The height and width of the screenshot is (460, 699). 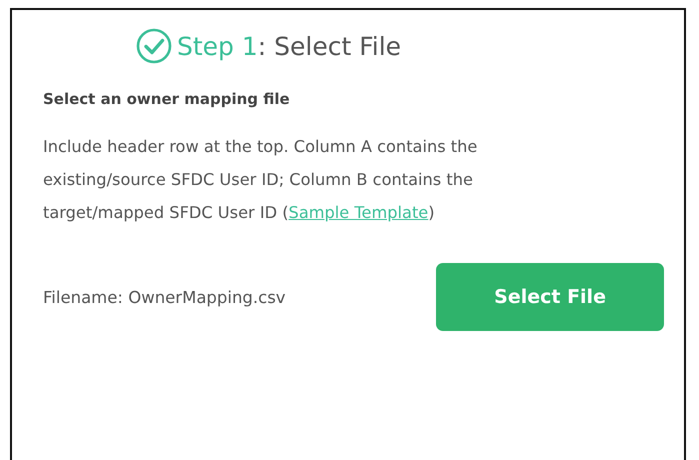 I want to click on select-file-button: Select File, so click(x=550, y=297).